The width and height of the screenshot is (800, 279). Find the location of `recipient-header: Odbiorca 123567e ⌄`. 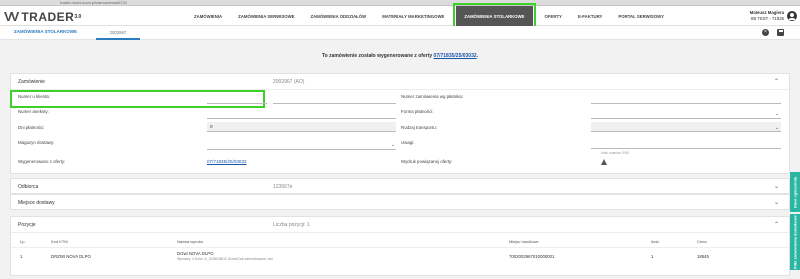

recipient-header: Odbiorca 123567e ⌄ is located at coordinates (400, 187).